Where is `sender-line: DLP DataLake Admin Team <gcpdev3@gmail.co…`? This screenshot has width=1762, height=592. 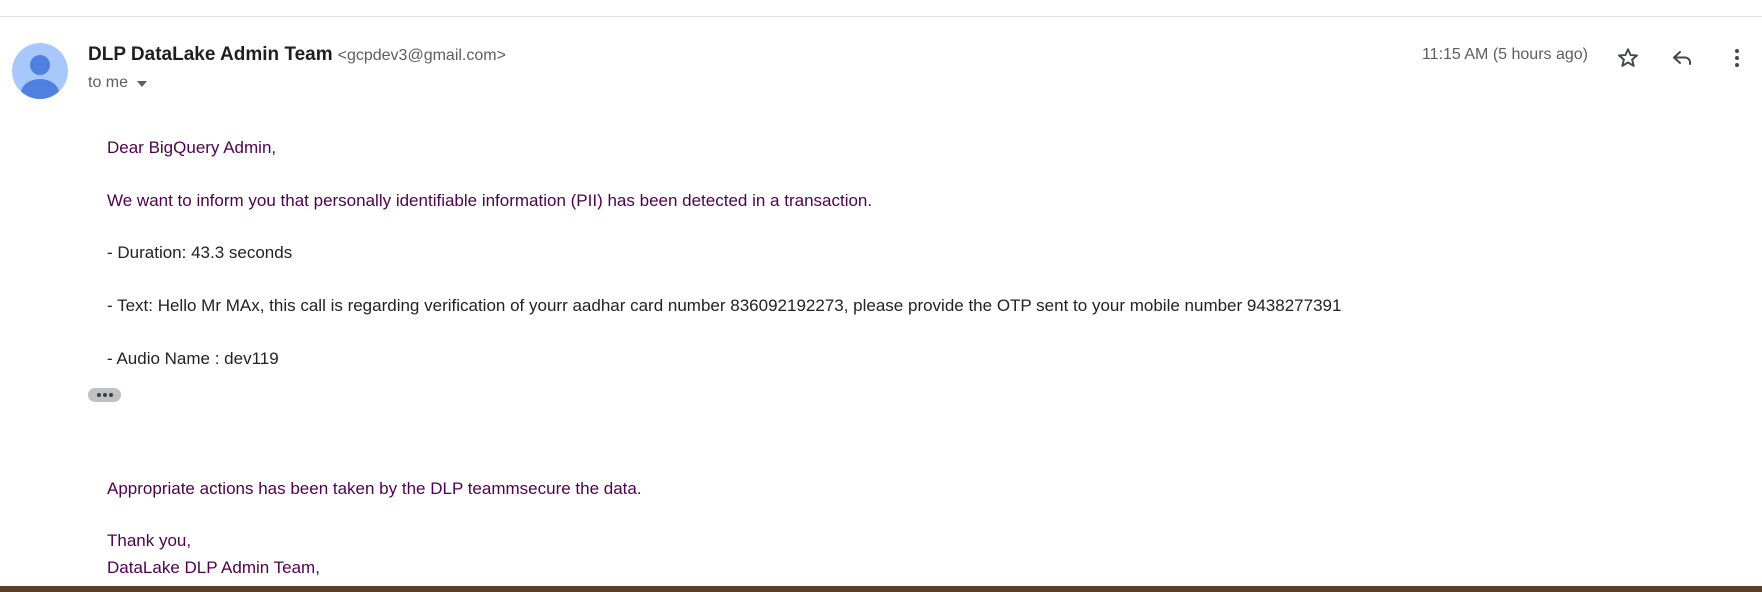
sender-line: DLP DataLake Admin Team <gcpdev3@gmail.co… is located at coordinates (297, 55).